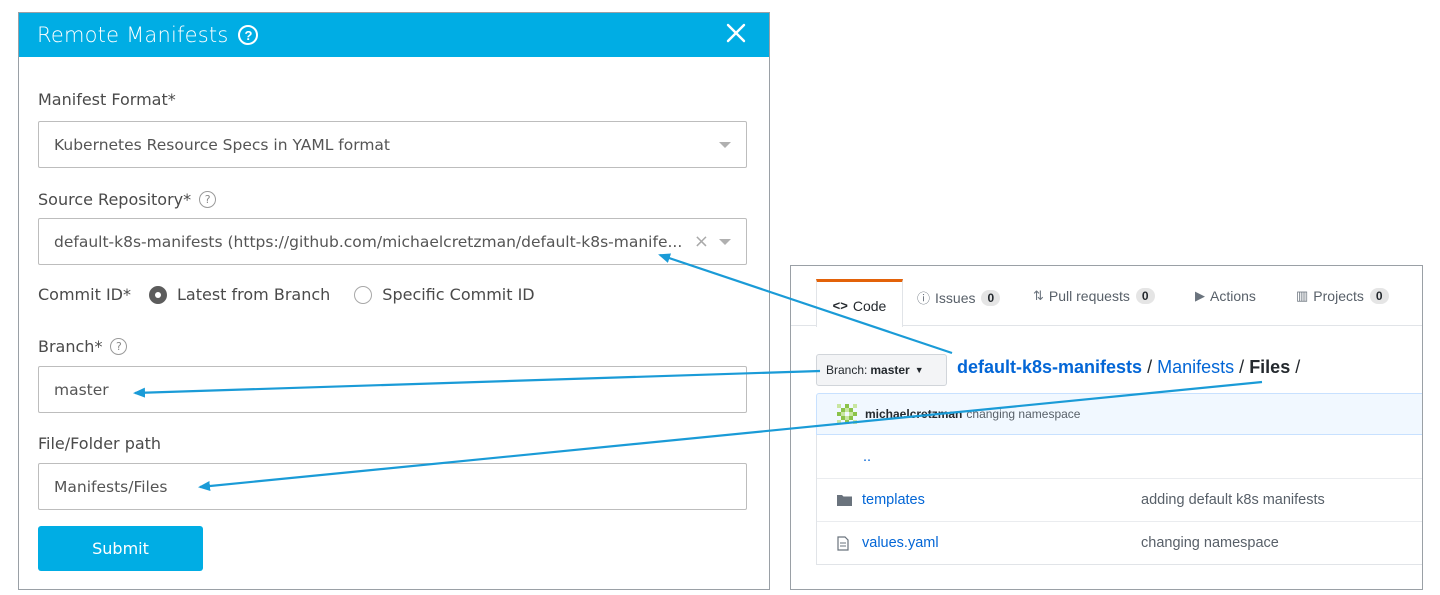 This screenshot has height=595, width=1440. Describe the element at coordinates (1023, 414) in the screenshot. I see `commit-message: changing namespace` at that location.